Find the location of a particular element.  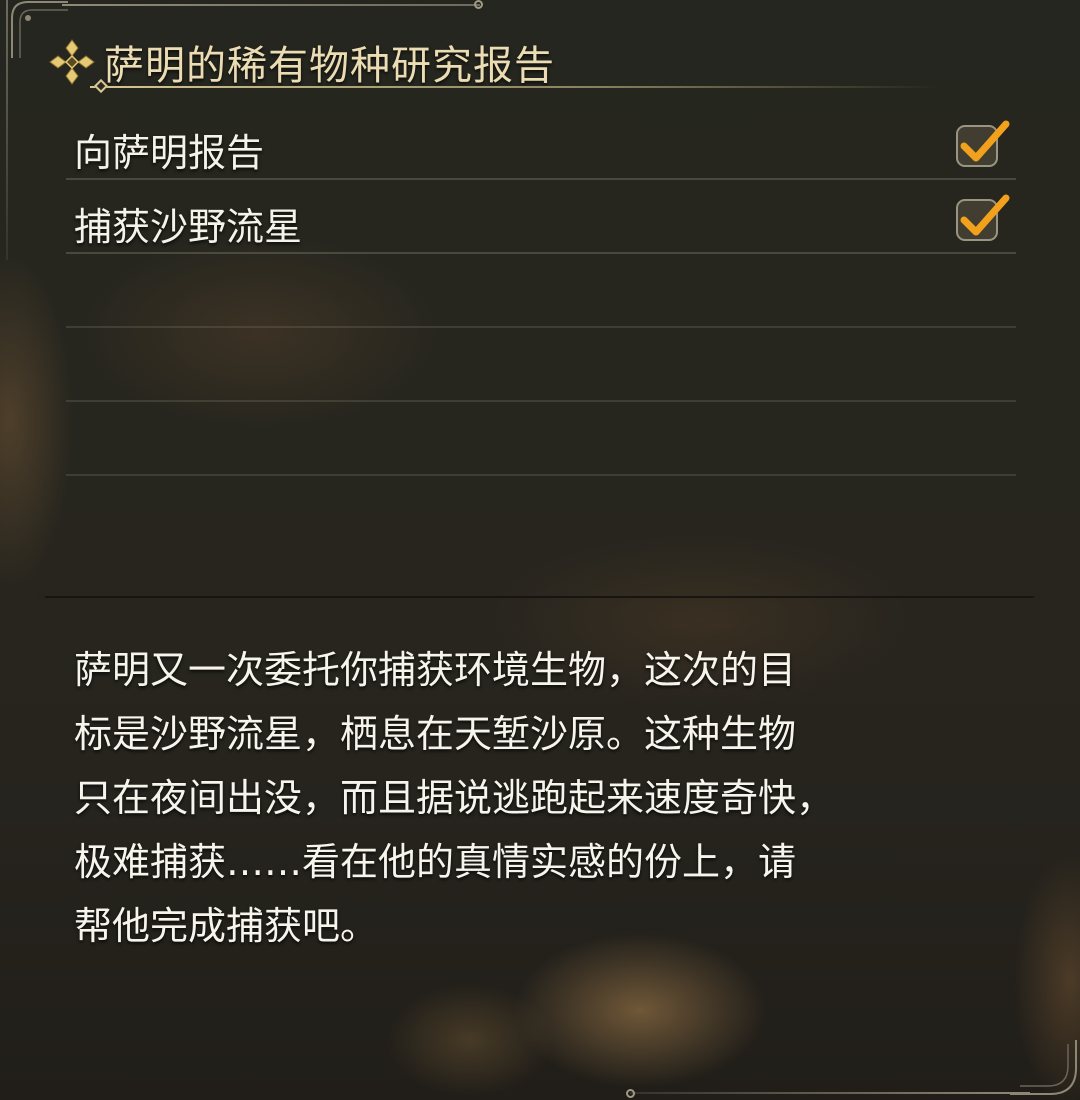

title-underline is located at coordinates (515, 87).